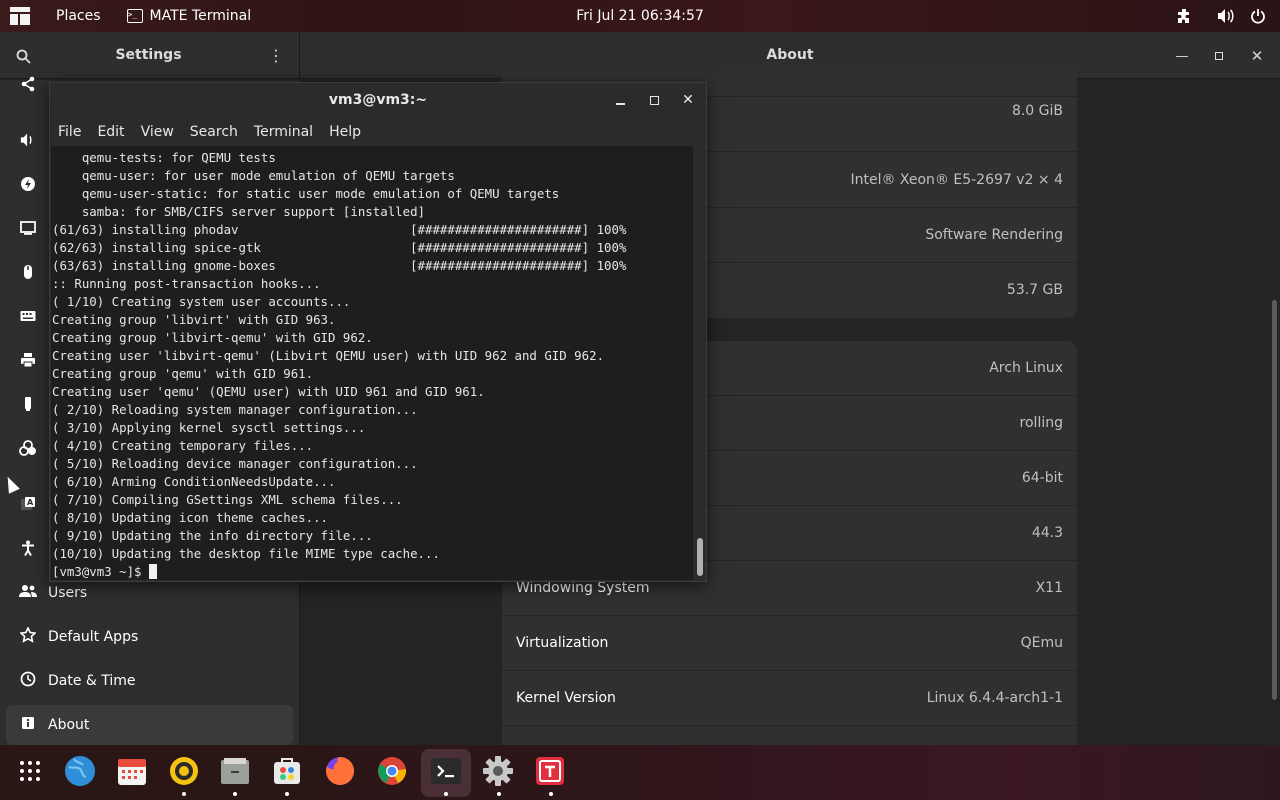 Image resolution: width=1280 pixels, height=800 pixels. What do you see at coordinates (276, 56) in the screenshot?
I see `main-menu-button: ⋮` at bounding box center [276, 56].